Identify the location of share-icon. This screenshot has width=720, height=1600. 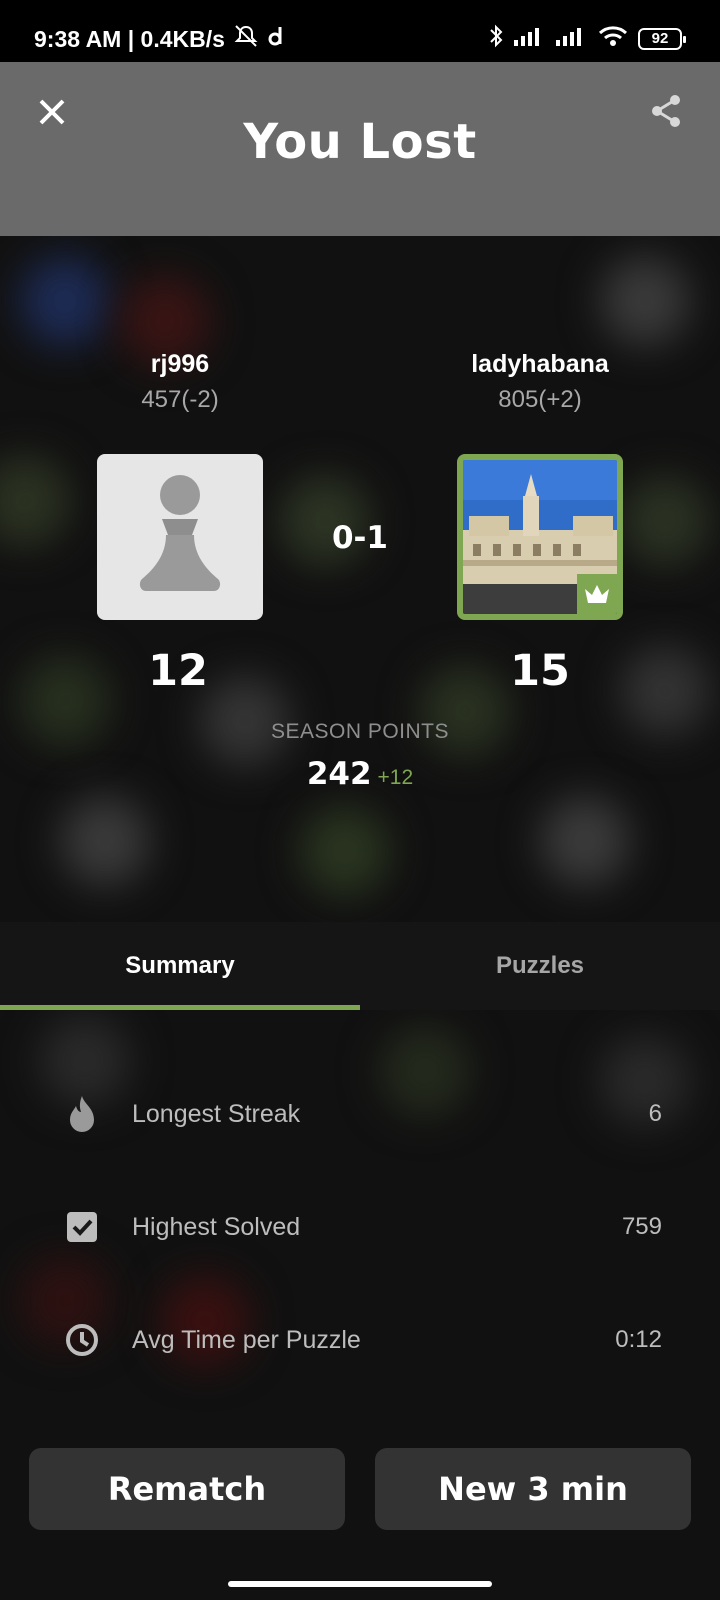
(666, 111).